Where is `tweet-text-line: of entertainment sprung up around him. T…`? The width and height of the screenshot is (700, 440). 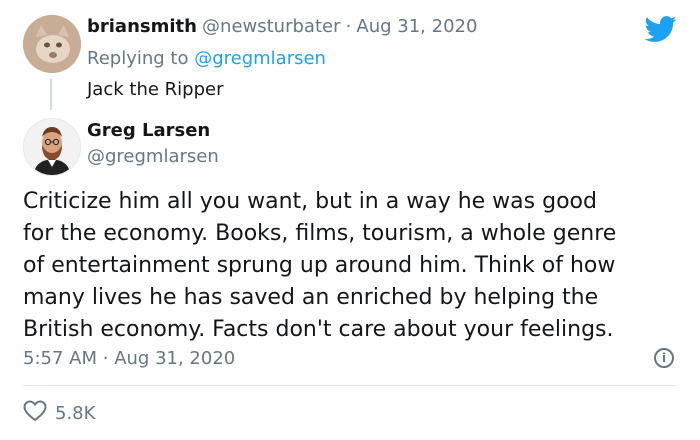
tweet-text-line: of entertainment sprung up around him. T… is located at coordinates (319, 265).